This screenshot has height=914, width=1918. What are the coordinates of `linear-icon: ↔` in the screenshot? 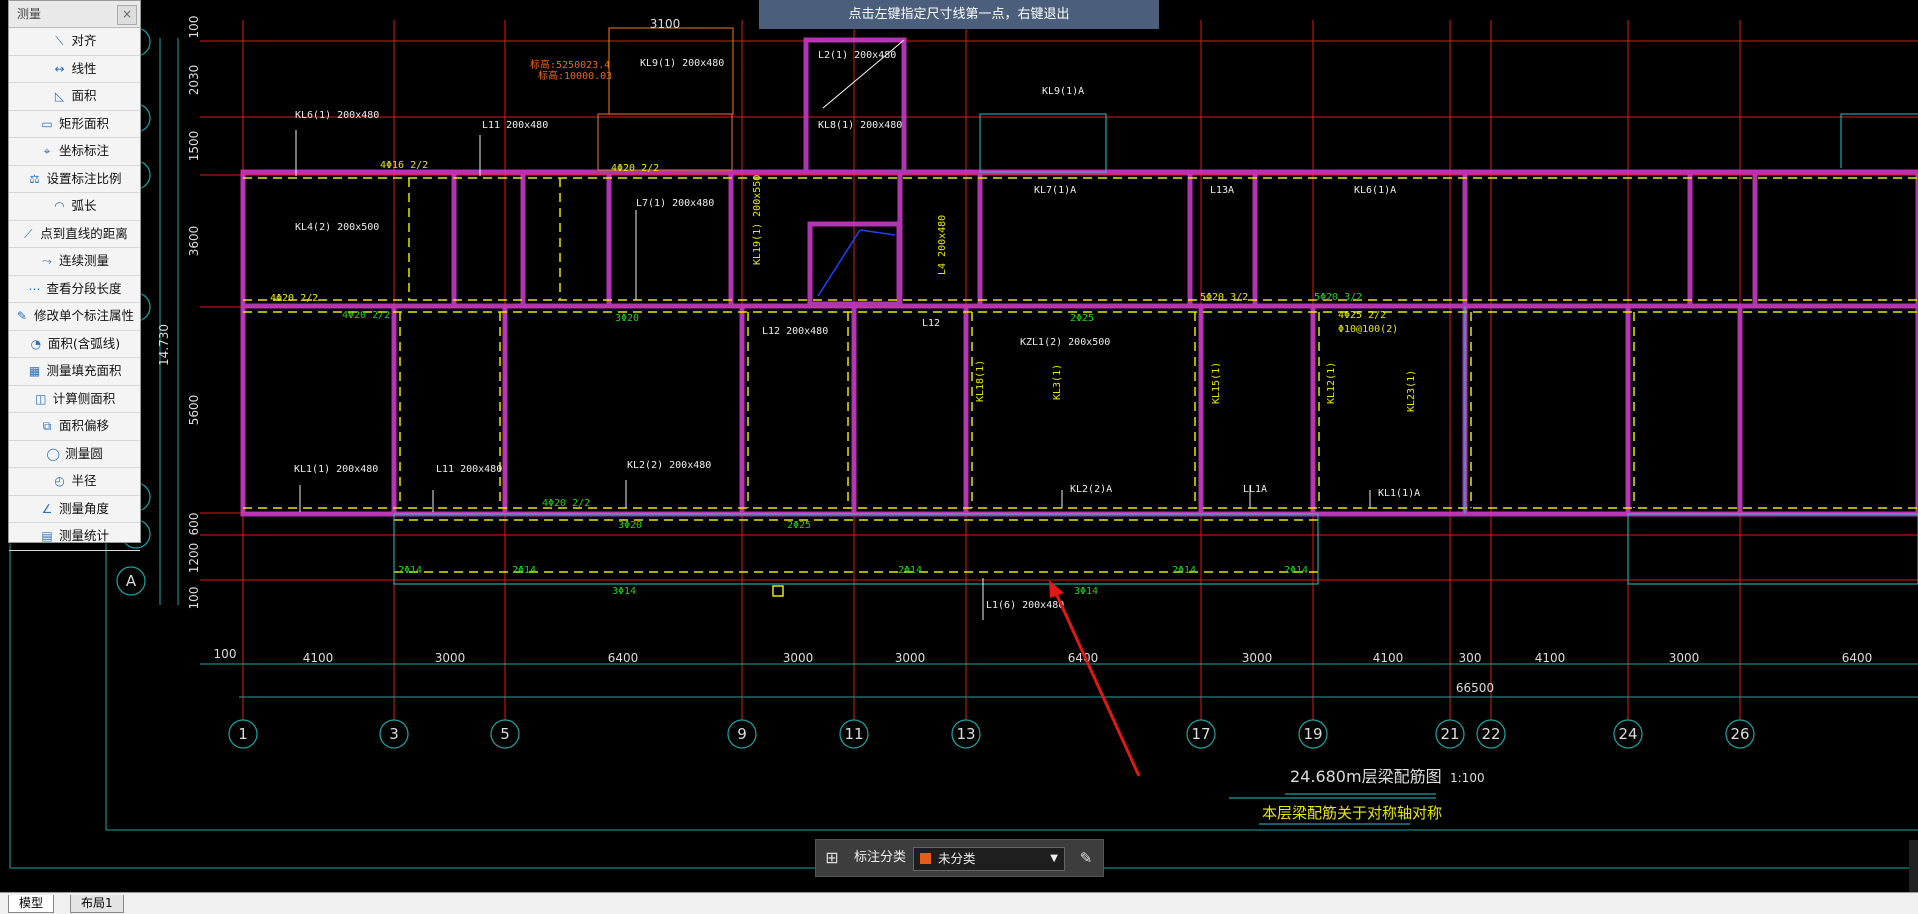 It's located at (59, 68).